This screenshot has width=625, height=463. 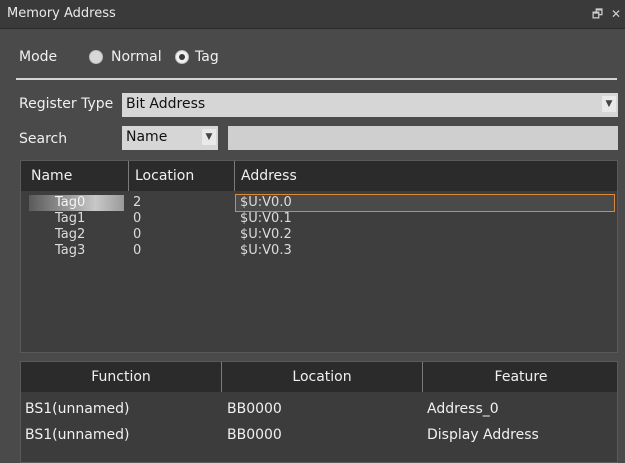 I want to click on search-label: Search, so click(x=43, y=139).